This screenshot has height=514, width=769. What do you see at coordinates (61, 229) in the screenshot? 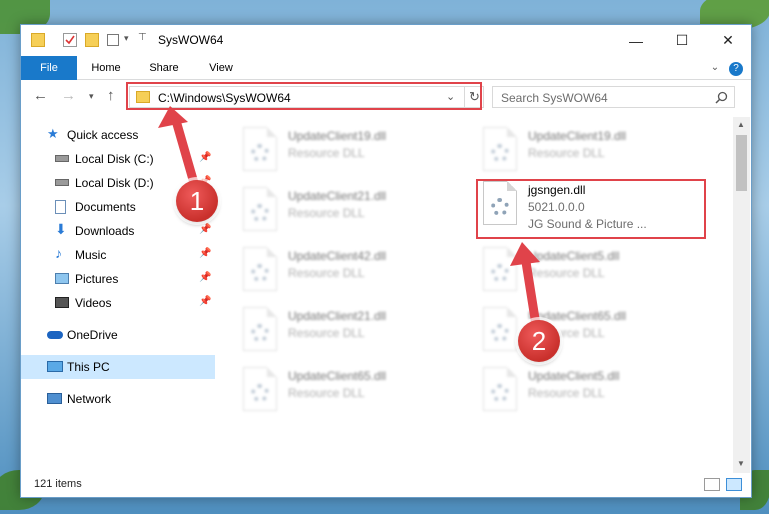
I see `download-icon: ⬇` at bounding box center [61, 229].